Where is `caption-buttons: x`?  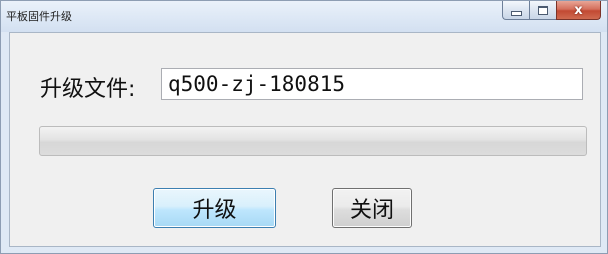 caption-buttons: x is located at coordinates (551, 11).